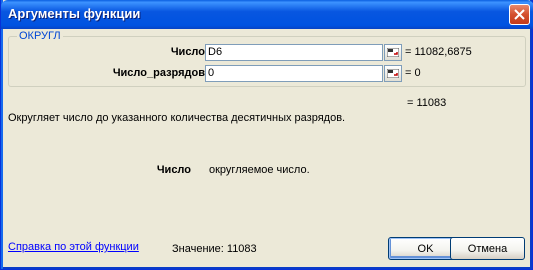 The image size is (533, 270). I want to click on num-digits-result: = 0, so click(413, 73).